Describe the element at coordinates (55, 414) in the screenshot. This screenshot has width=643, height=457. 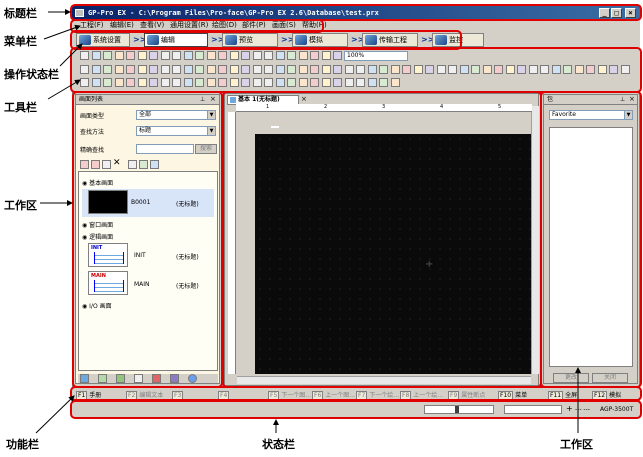
I see `arrow-function-bar` at that location.